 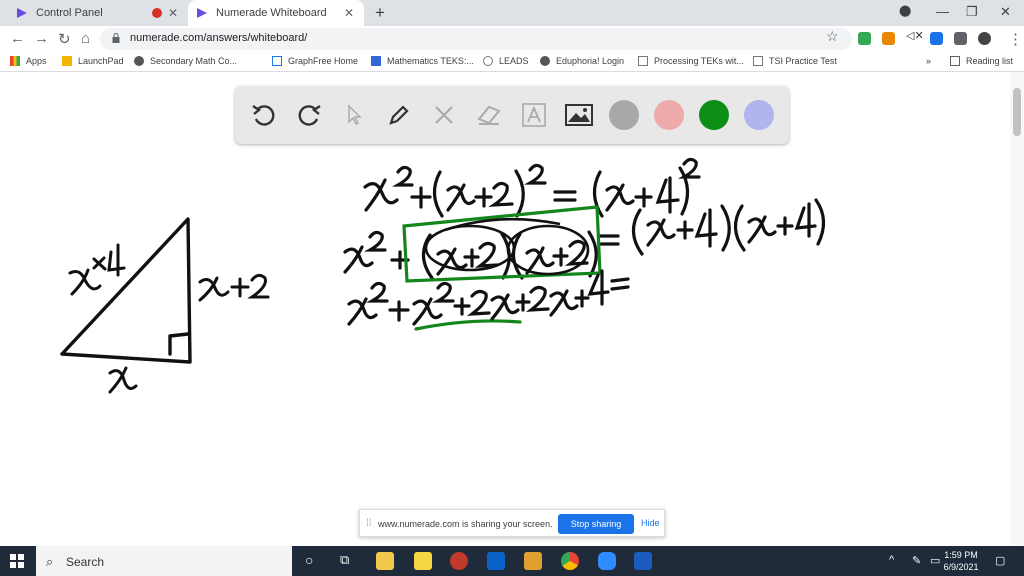 What do you see at coordinates (85, 562) in the screenshot?
I see `search-placeholder: Search` at bounding box center [85, 562].